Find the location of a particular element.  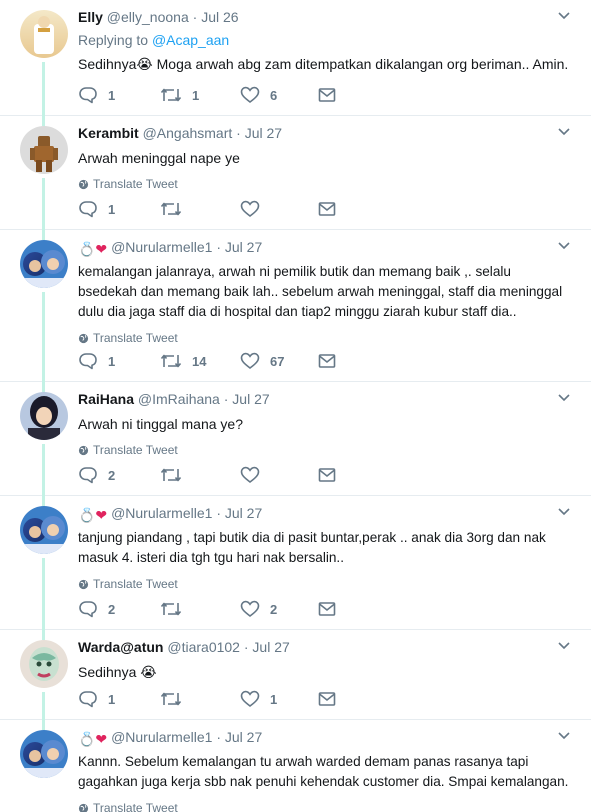

display-name: Kerambit is located at coordinates (108, 133).